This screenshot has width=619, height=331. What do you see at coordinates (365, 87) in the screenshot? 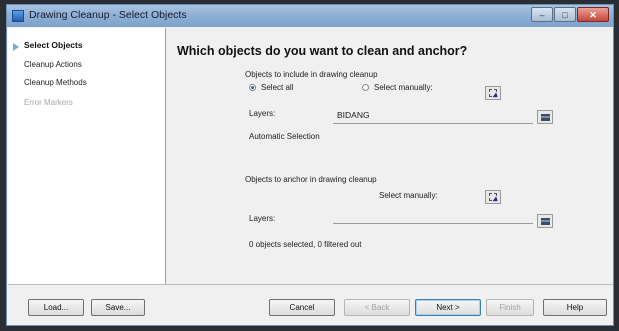
I see `select-manually-radio` at bounding box center [365, 87].